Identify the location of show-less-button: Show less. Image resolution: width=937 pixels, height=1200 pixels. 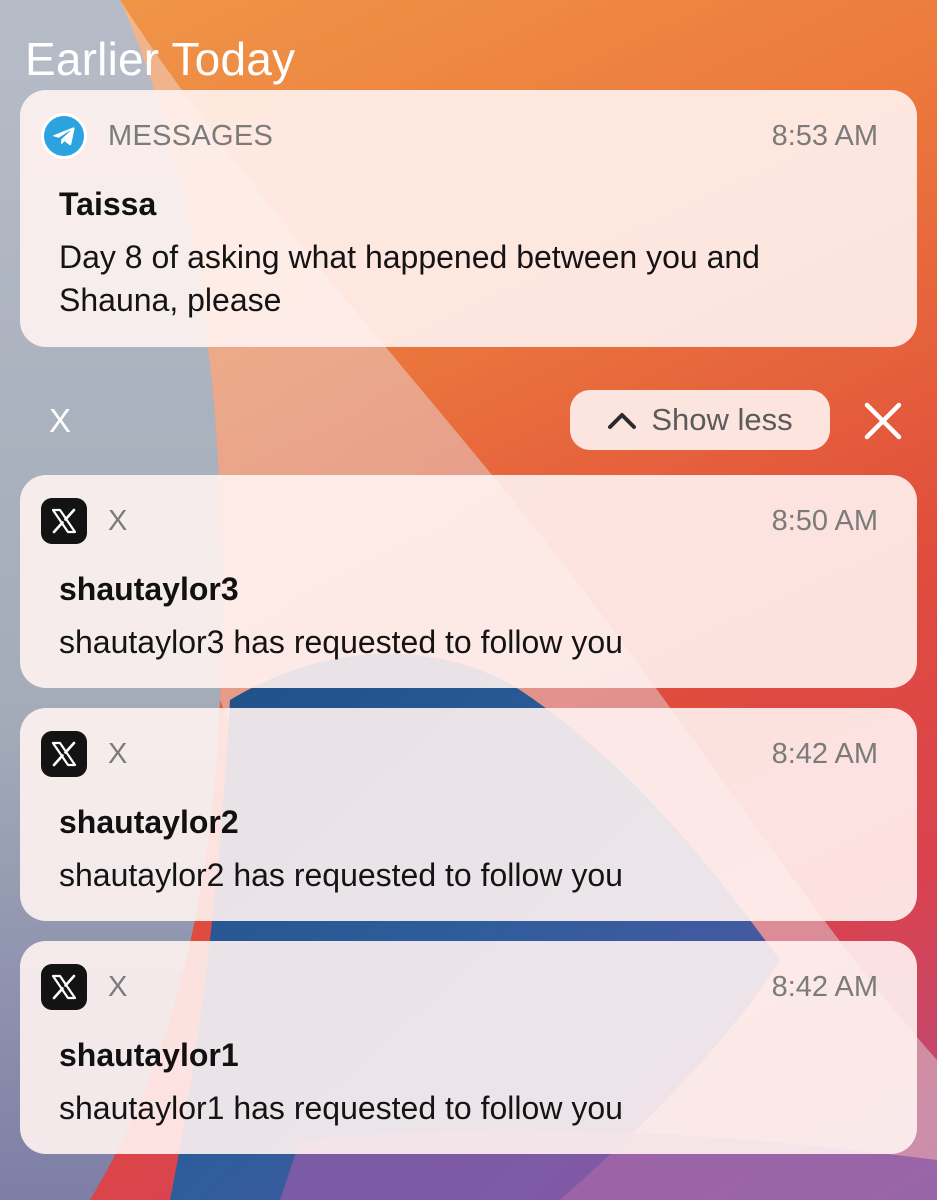
(700, 420).